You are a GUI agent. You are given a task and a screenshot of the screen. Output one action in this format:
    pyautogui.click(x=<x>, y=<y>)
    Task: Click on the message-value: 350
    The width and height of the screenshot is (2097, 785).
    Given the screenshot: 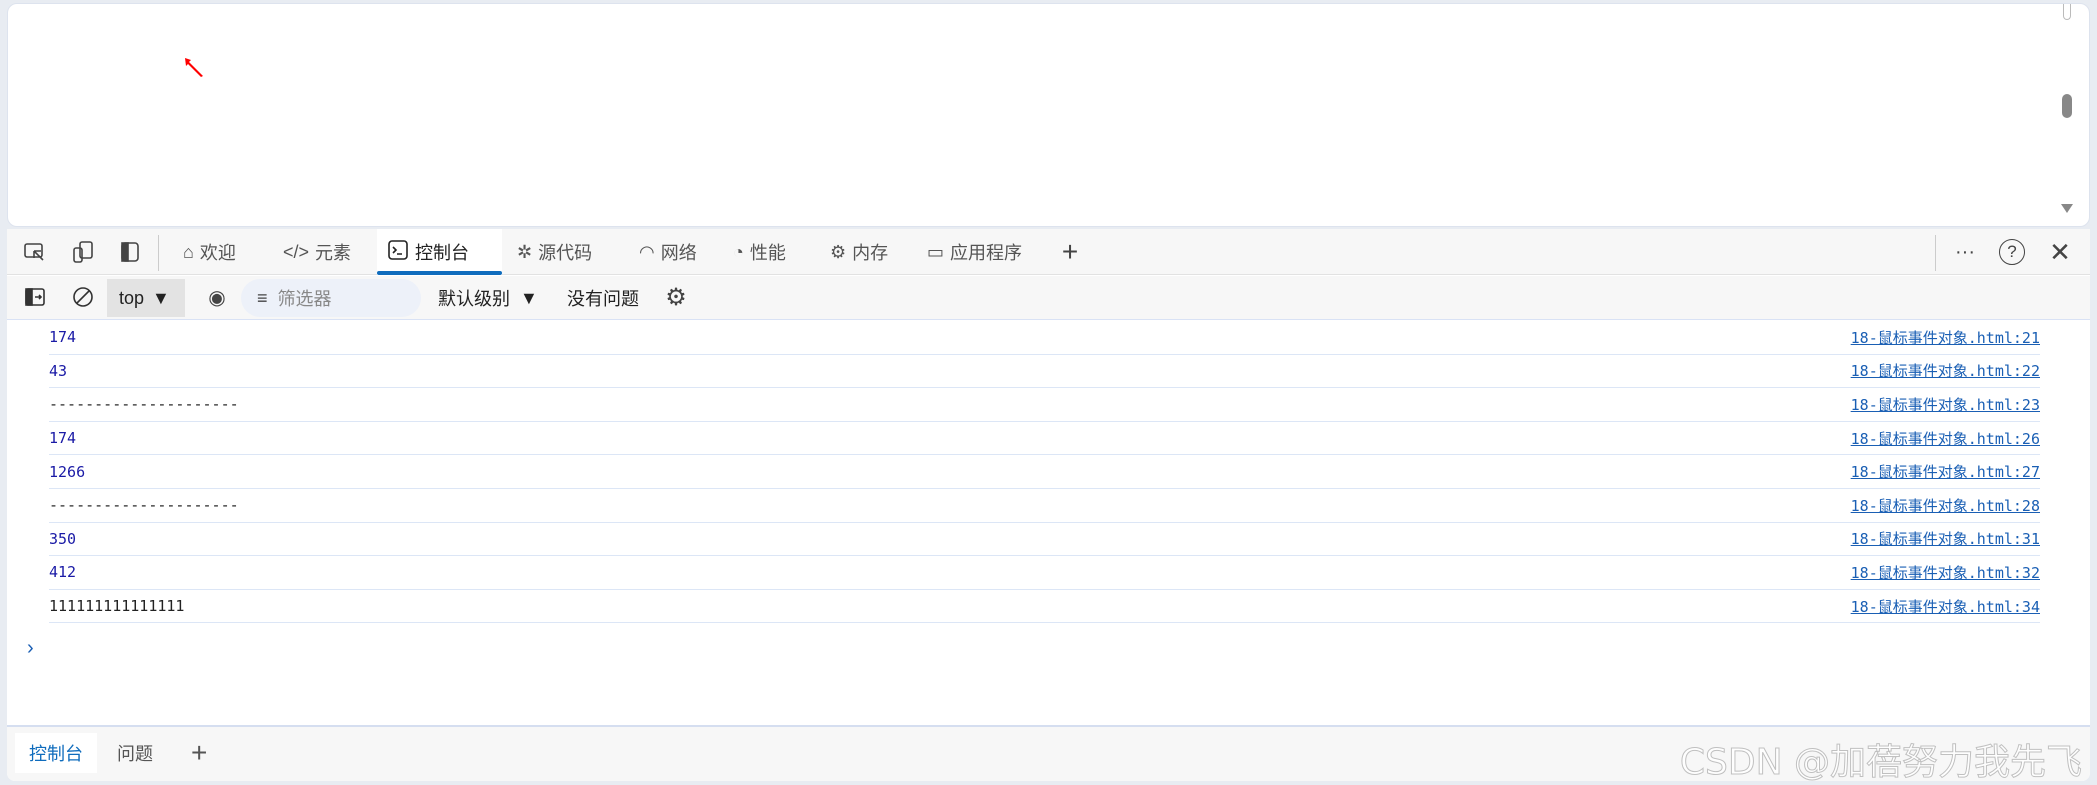 What is the action you would take?
    pyautogui.click(x=63, y=538)
    